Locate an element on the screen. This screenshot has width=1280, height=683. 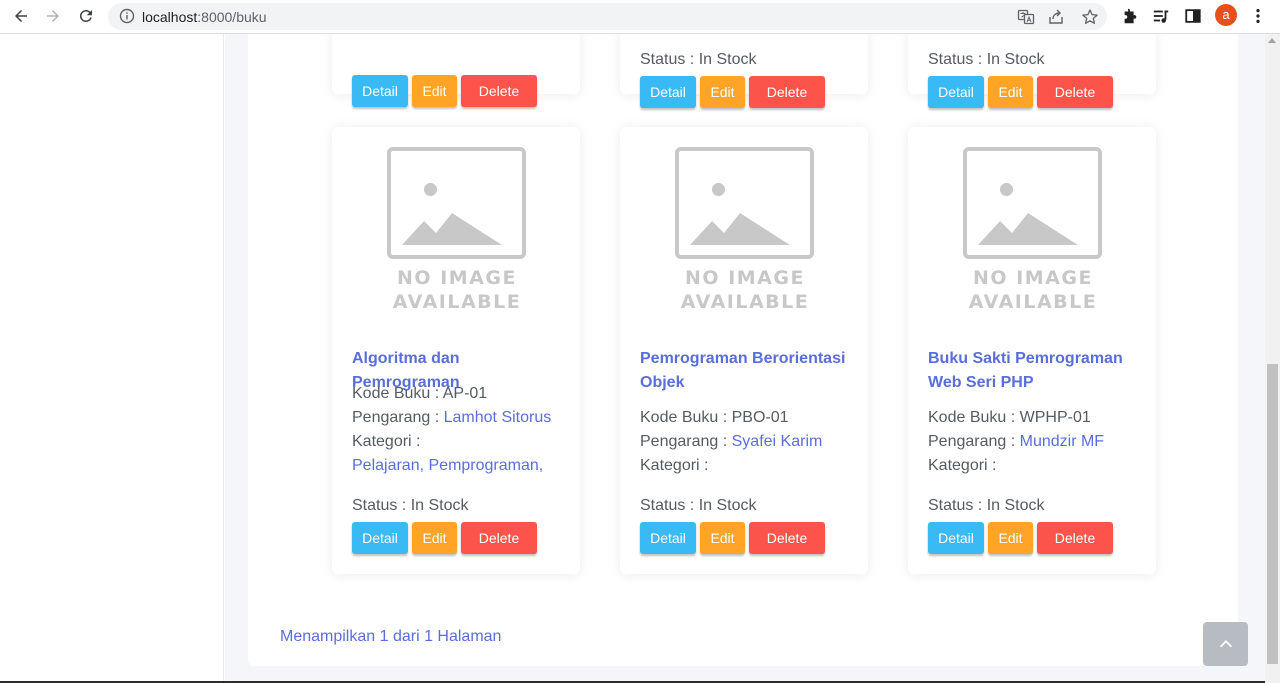
book-author: Pengarang : Mundzir MF is located at coordinates (1016, 441).